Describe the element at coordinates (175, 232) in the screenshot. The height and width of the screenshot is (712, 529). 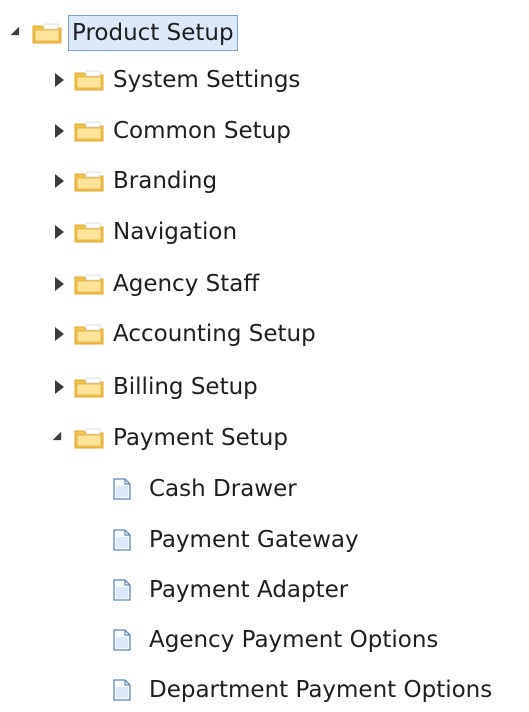
I see `tree-node-label: Navigation` at that location.